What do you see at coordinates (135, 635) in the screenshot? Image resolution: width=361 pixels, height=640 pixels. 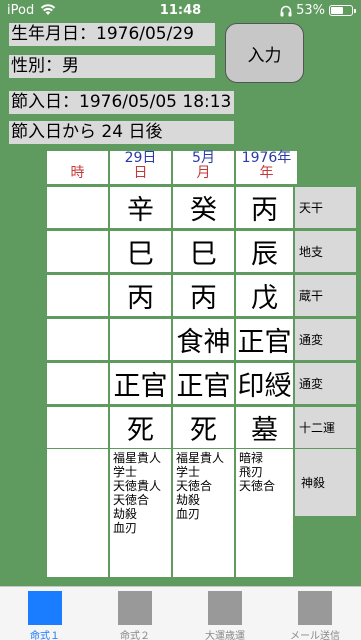 I see `tab-label: 命式２` at bounding box center [135, 635].